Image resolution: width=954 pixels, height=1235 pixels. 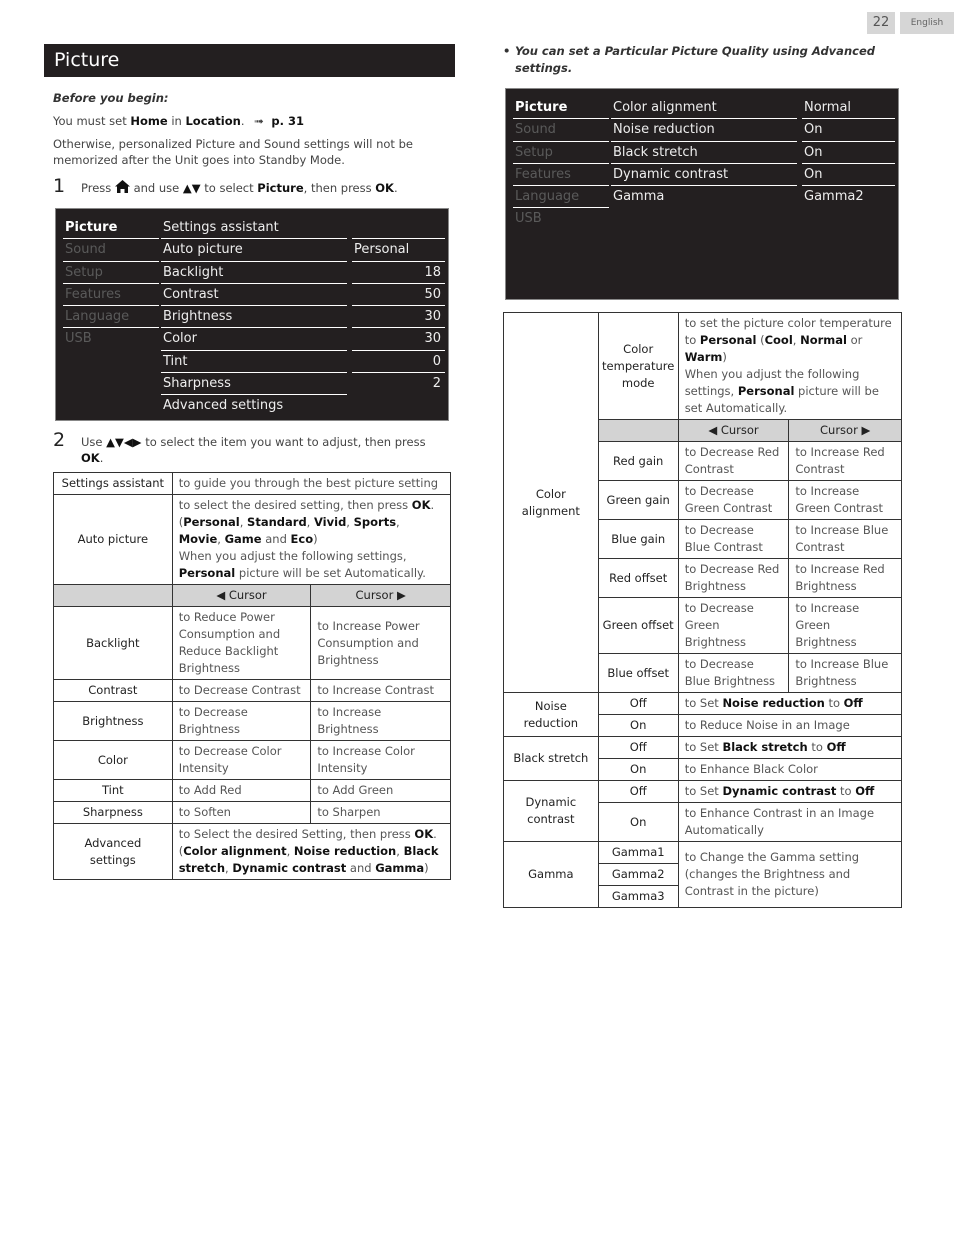 I want to click on menu-item-black-stretch: Black stretch, so click(x=704, y=153).